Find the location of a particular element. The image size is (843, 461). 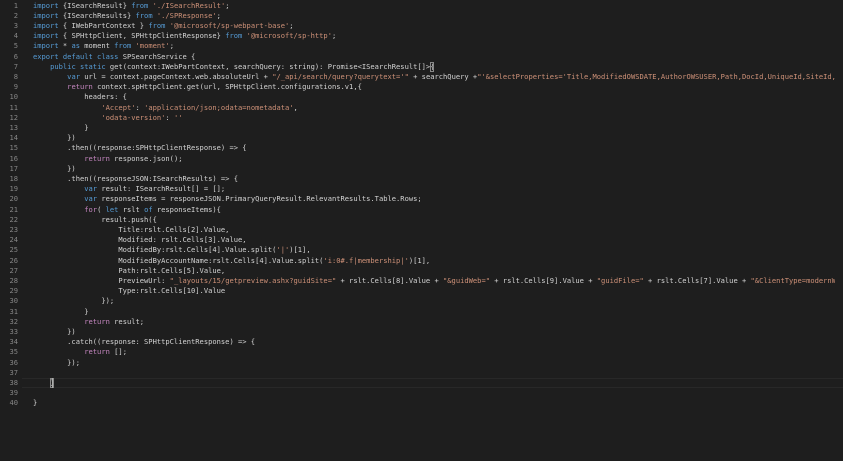

code-token: : is located at coordinates (169, 117).